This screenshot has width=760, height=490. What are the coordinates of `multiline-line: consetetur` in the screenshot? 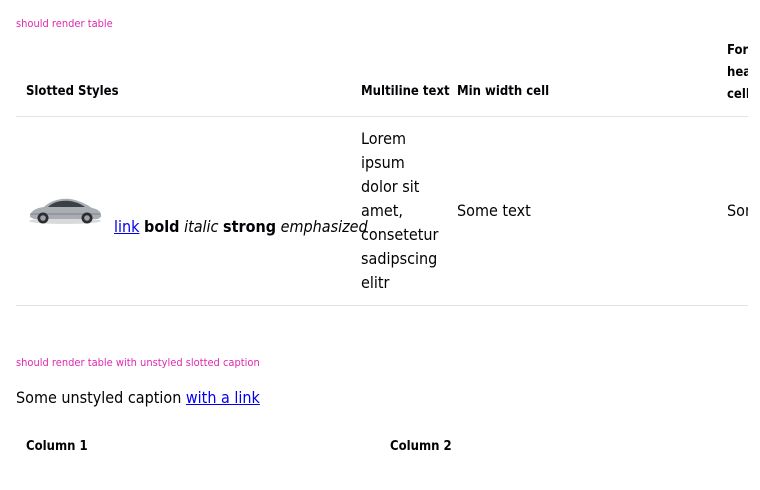 It's located at (400, 234).